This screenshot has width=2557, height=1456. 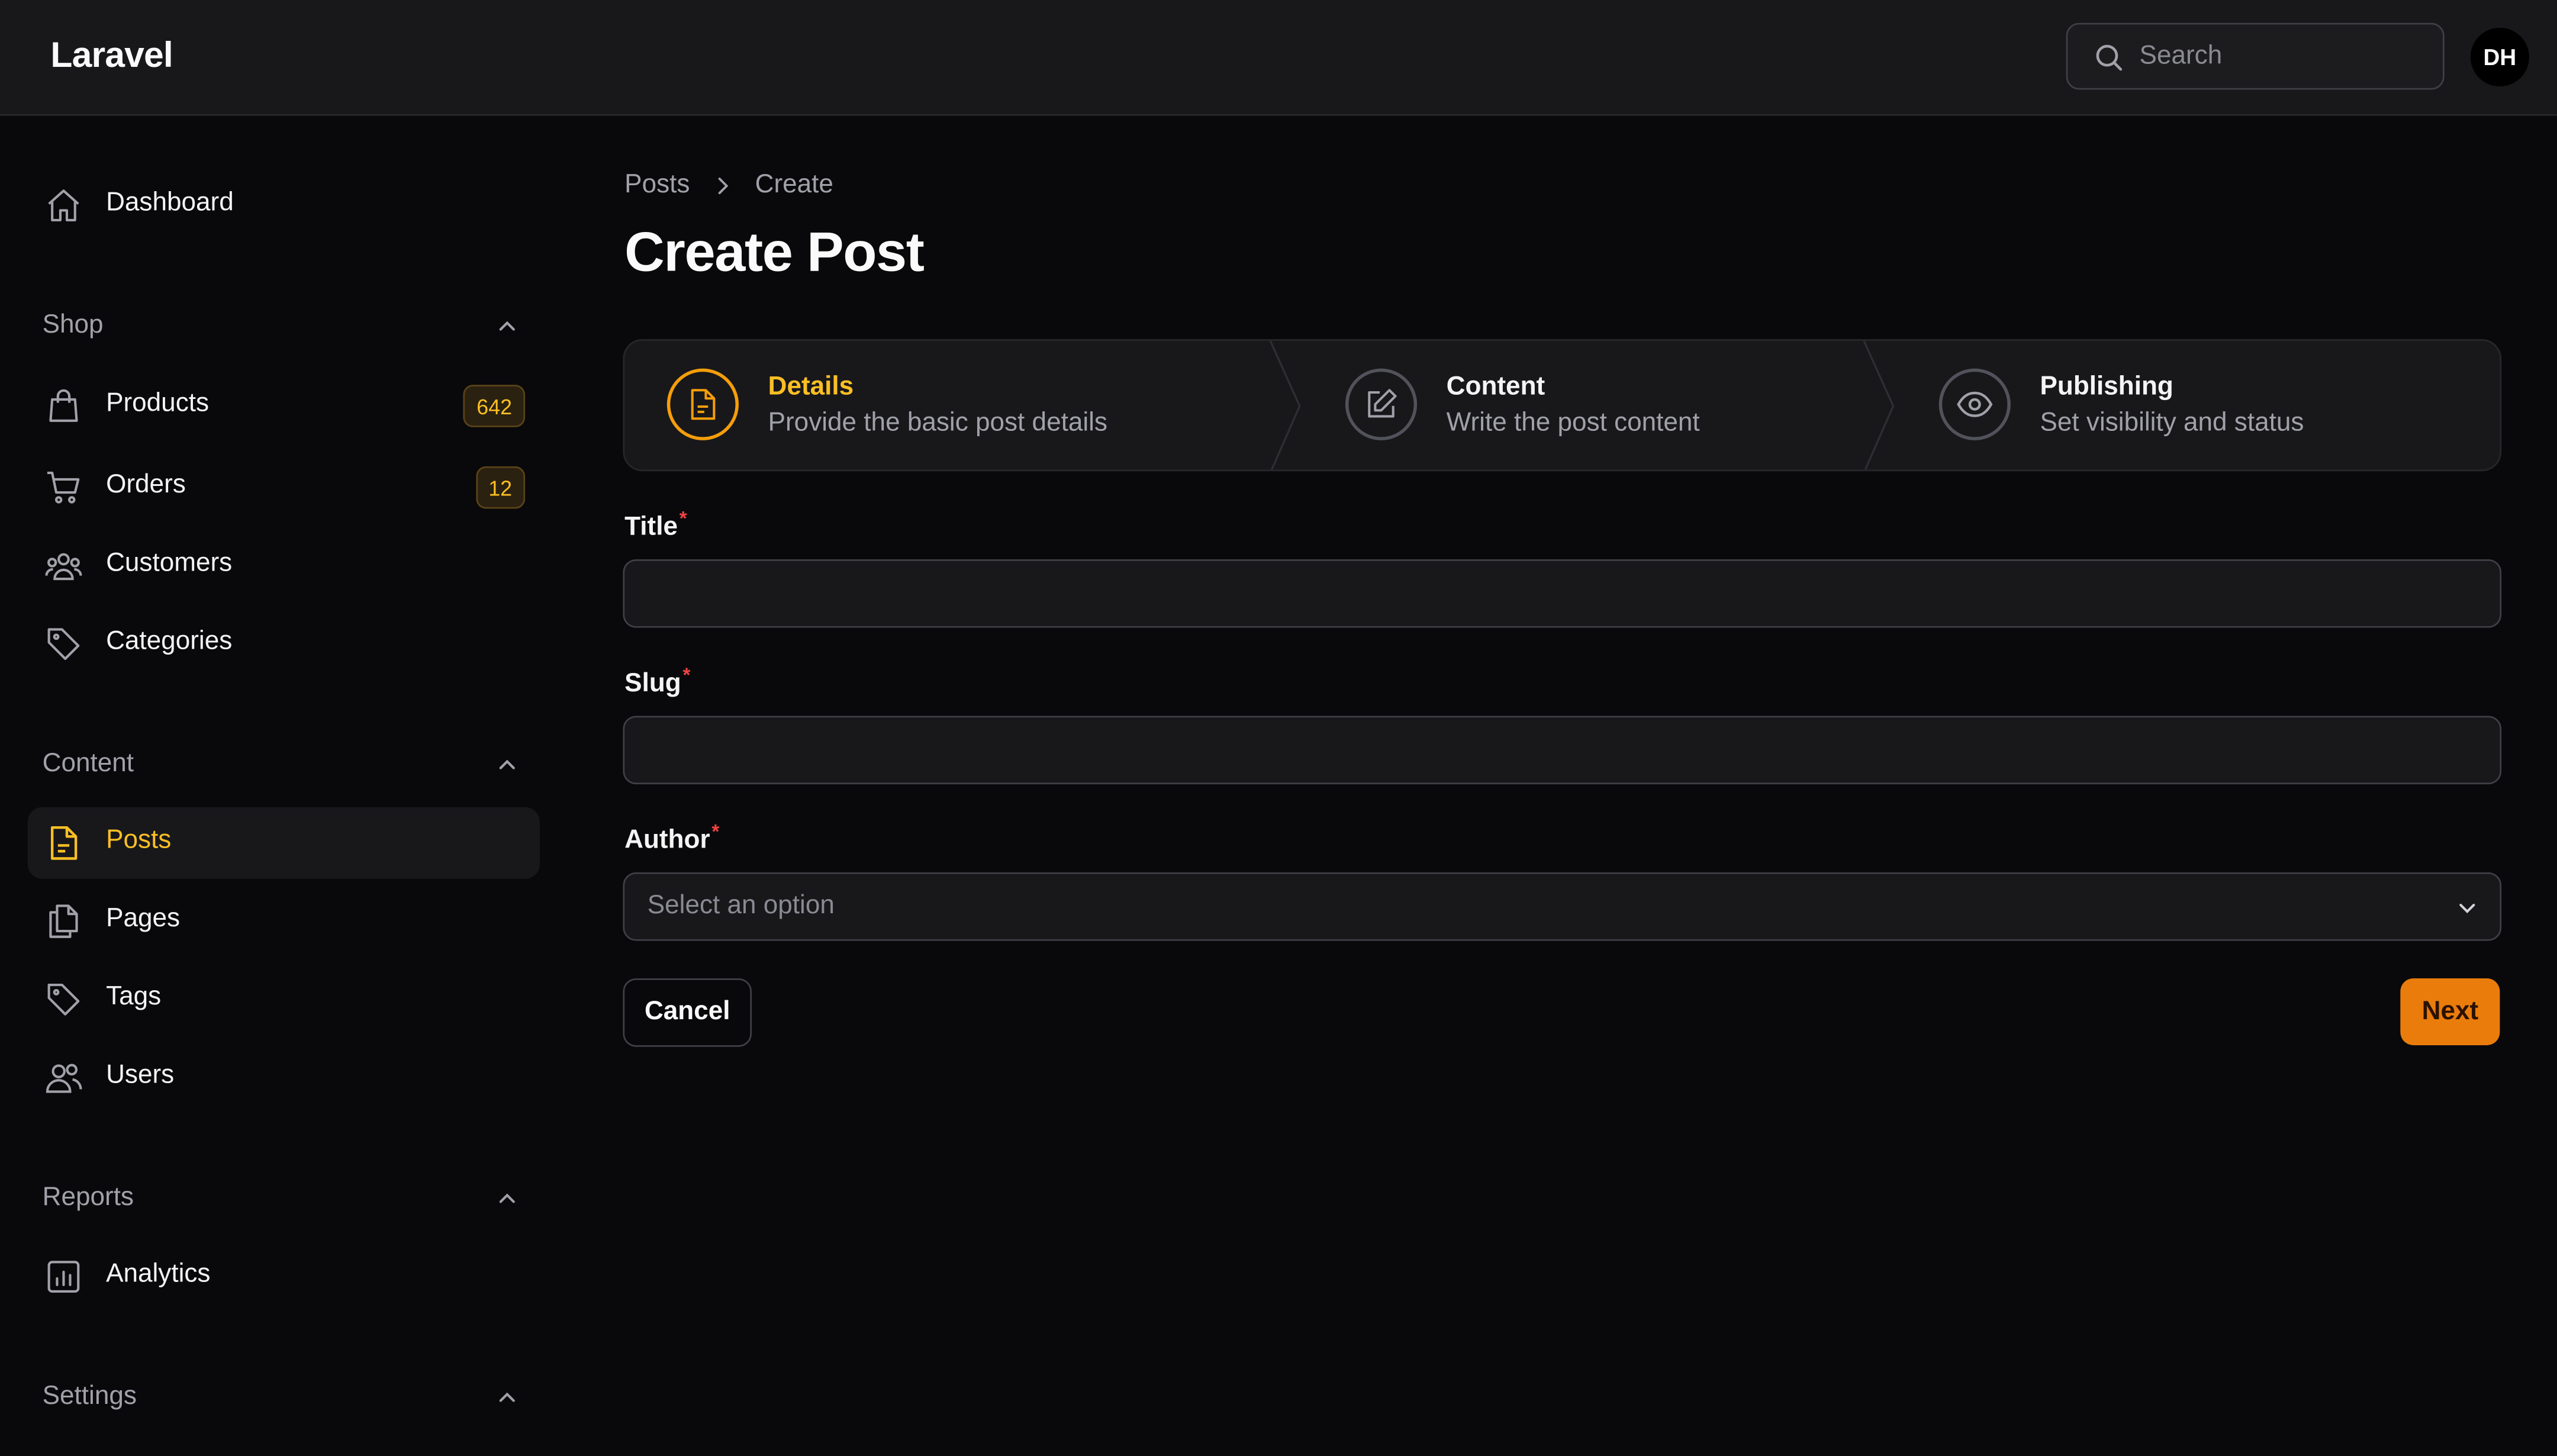 What do you see at coordinates (63, 1277) in the screenshot?
I see `chart-bar-icon` at bounding box center [63, 1277].